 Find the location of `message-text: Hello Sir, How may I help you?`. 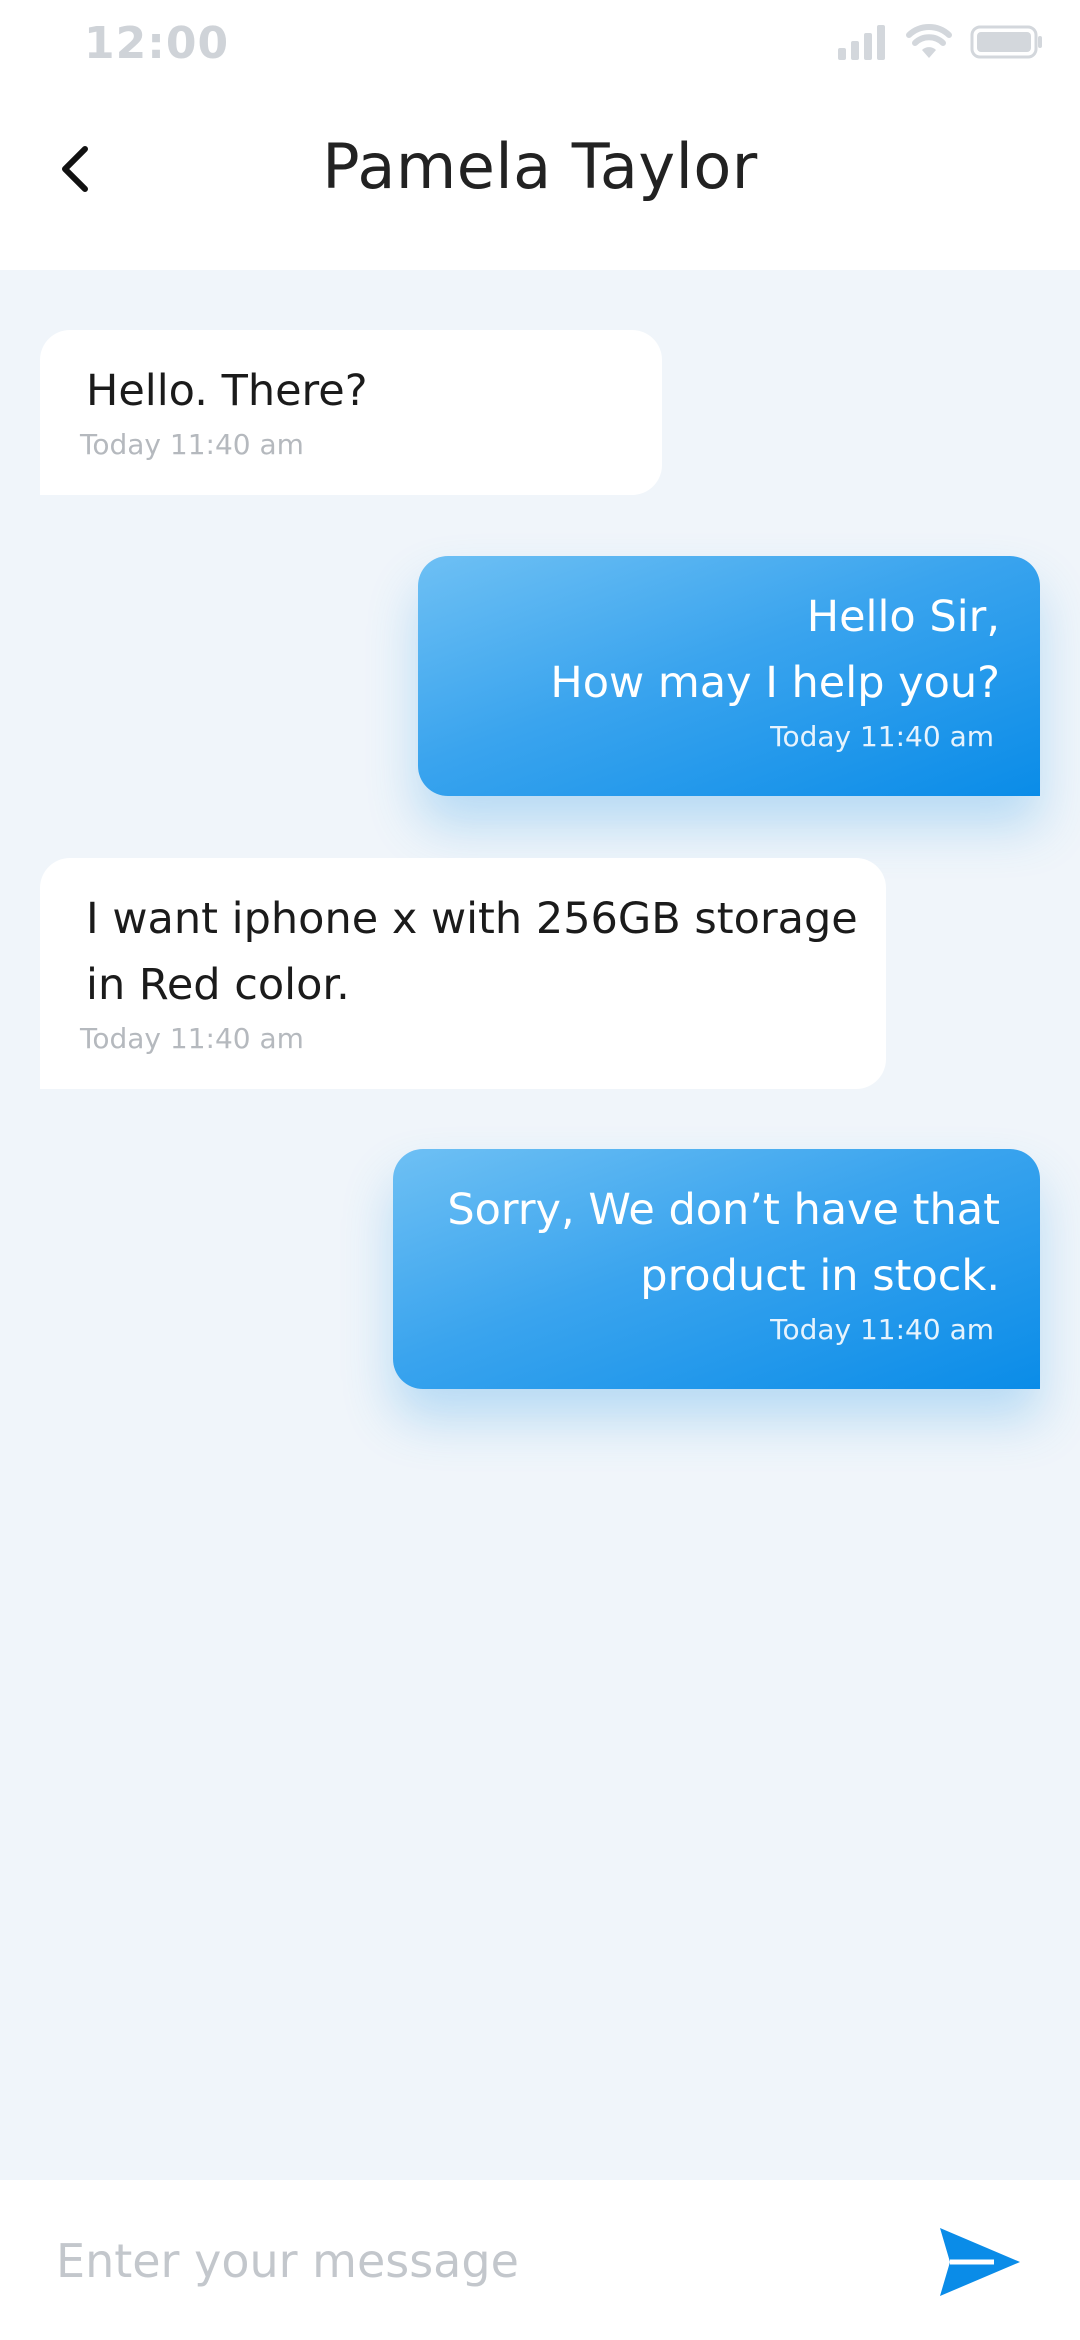

message-text: Hello Sir, How may I help you? is located at coordinates (775, 650).